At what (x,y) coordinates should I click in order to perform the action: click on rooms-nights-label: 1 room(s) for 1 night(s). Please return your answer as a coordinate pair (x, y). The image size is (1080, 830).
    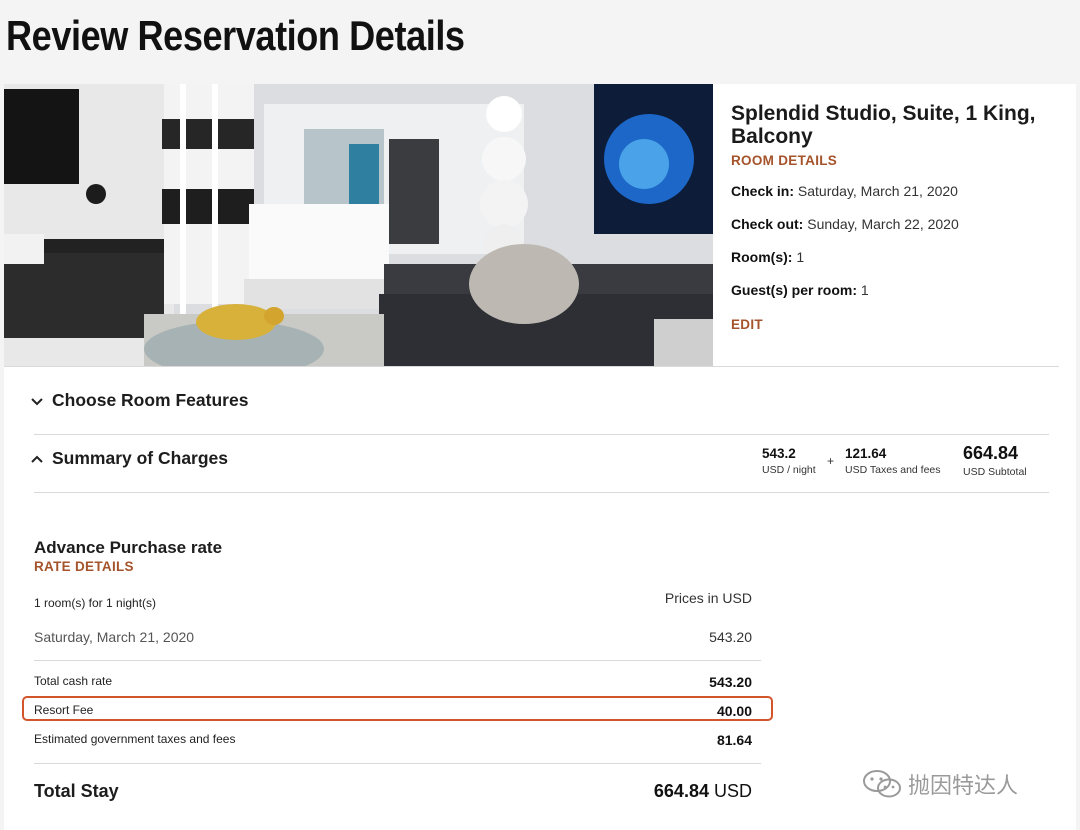
    Looking at the image, I should click on (95, 603).